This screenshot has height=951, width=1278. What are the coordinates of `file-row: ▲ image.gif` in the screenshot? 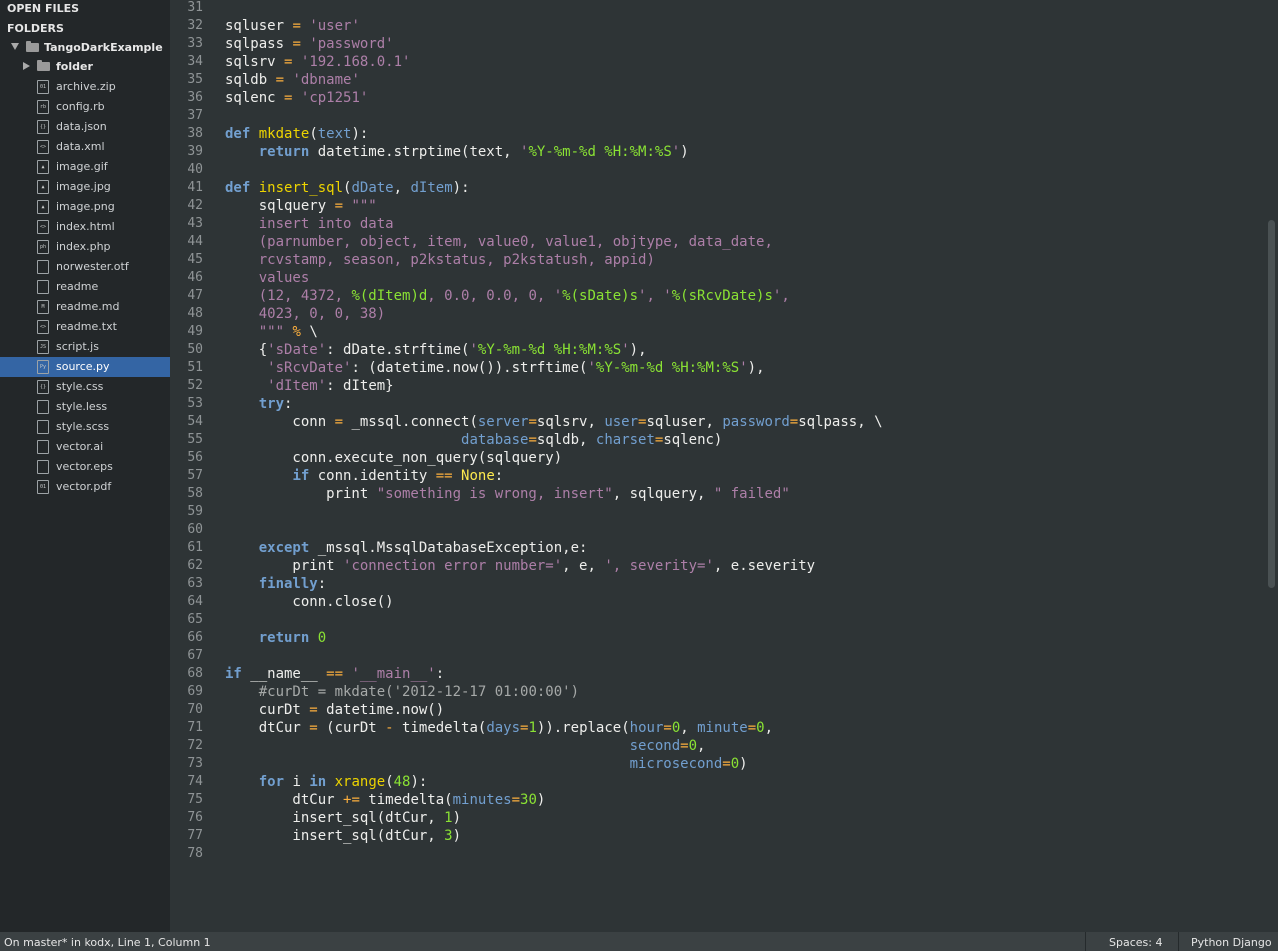 It's located at (85, 167).